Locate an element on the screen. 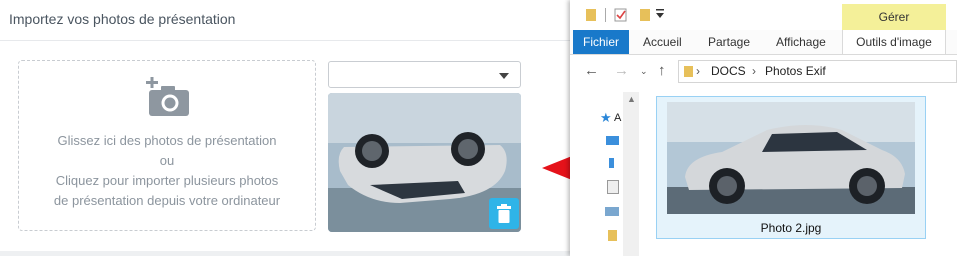 This screenshot has height=256, width=957. address-bar-row: ← → ⌄ ↑ › DOCS › Photos Exif is located at coordinates (763, 72).